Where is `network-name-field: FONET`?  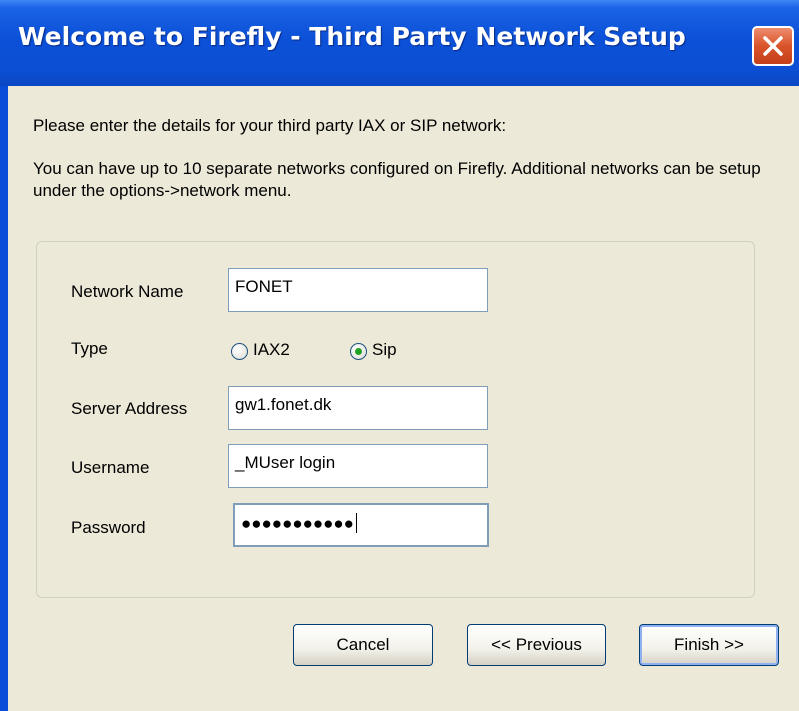 network-name-field: FONET is located at coordinates (358, 290).